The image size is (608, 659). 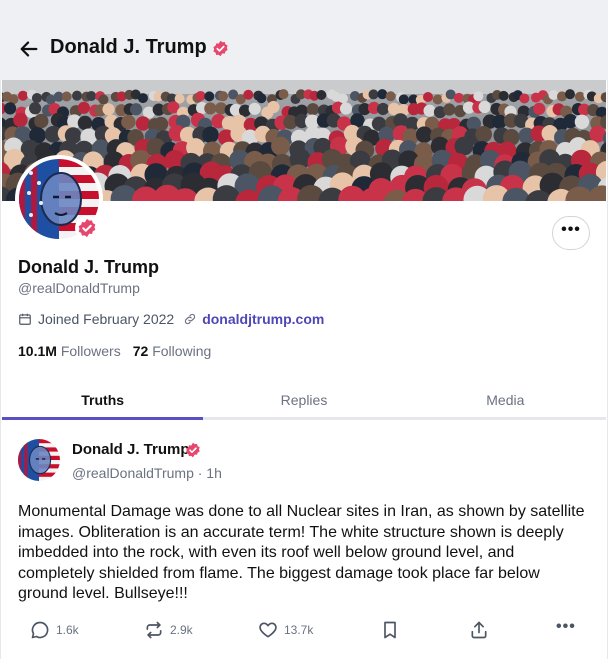 I want to click on top-bar: Donald J. Trump, so click(x=304, y=40).